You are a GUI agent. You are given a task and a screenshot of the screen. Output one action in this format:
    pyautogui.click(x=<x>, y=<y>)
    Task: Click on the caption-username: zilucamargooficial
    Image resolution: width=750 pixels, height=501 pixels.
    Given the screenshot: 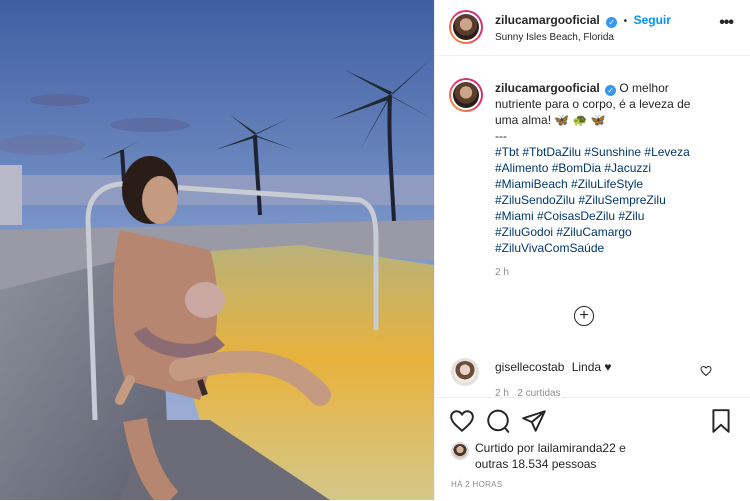 What is the action you would take?
    pyautogui.click(x=547, y=88)
    